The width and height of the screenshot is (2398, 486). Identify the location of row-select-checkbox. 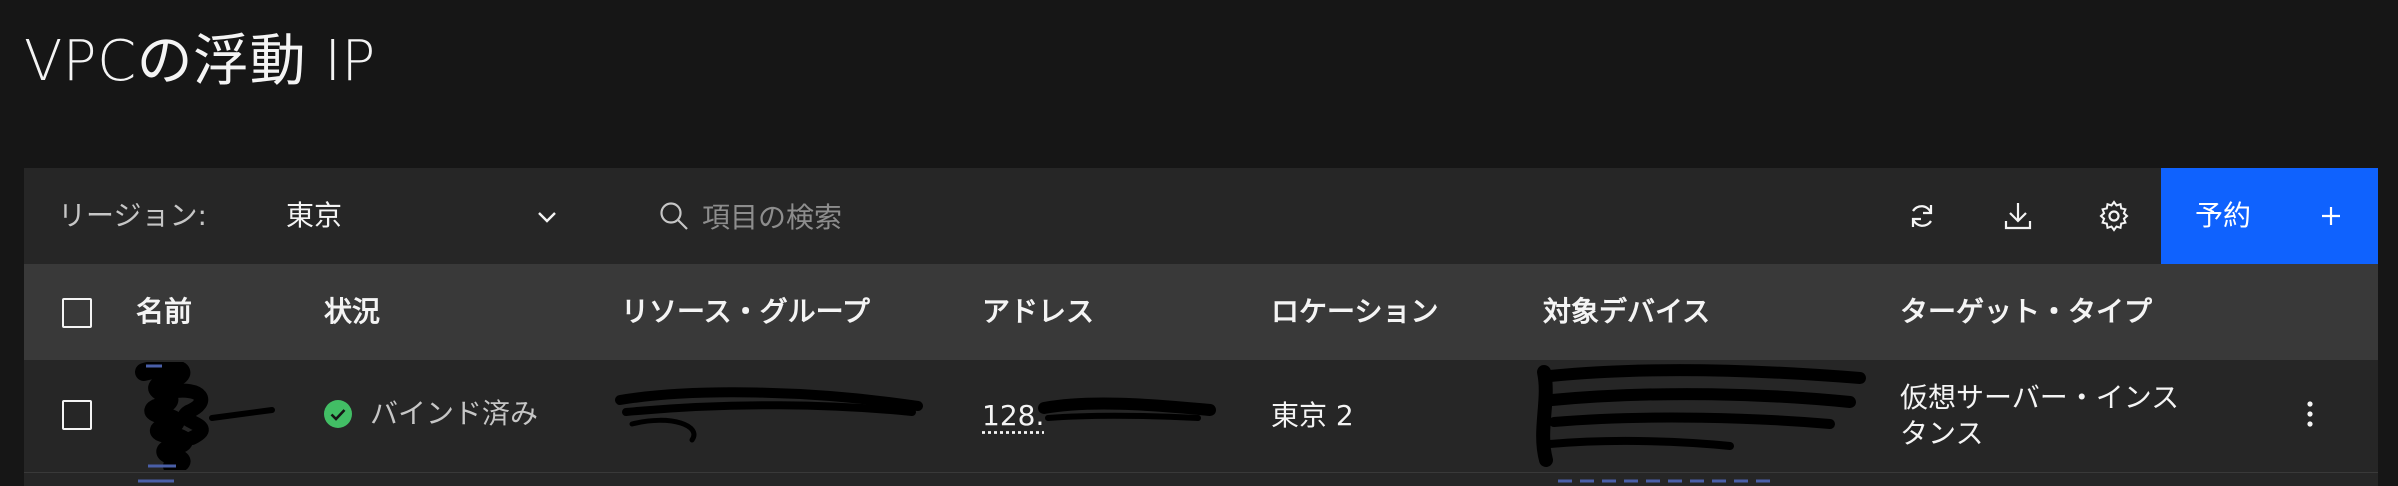
(77, 415).